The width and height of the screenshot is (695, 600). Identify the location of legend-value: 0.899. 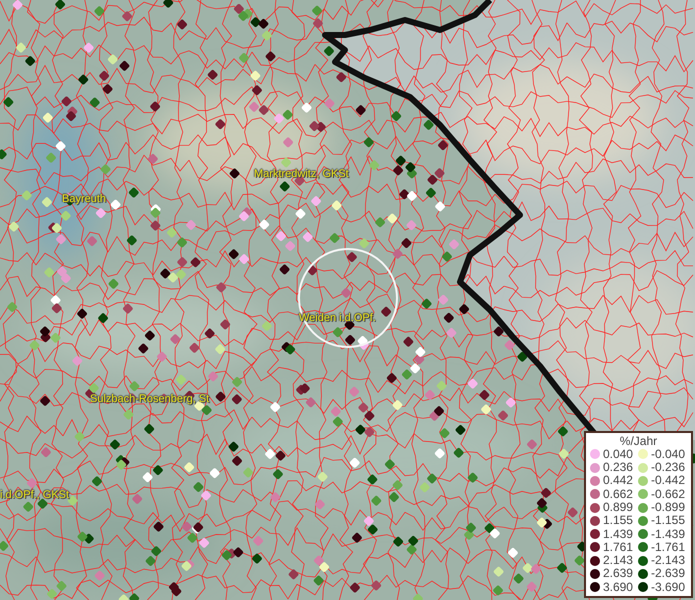
(618, 507).